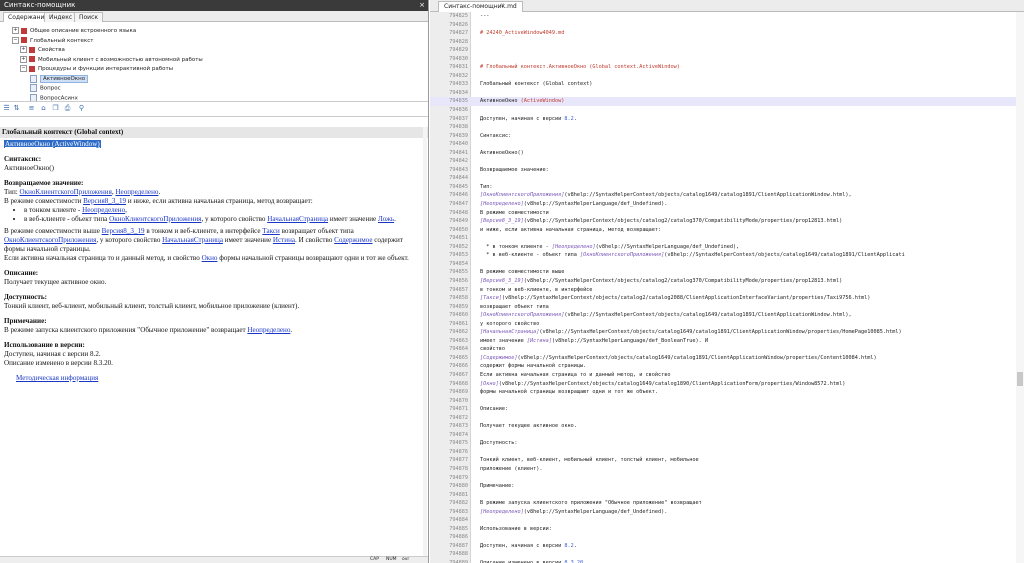 This screenshot has height=563, width=1024. I want to click on code-line: 794829, so click(725, 50).